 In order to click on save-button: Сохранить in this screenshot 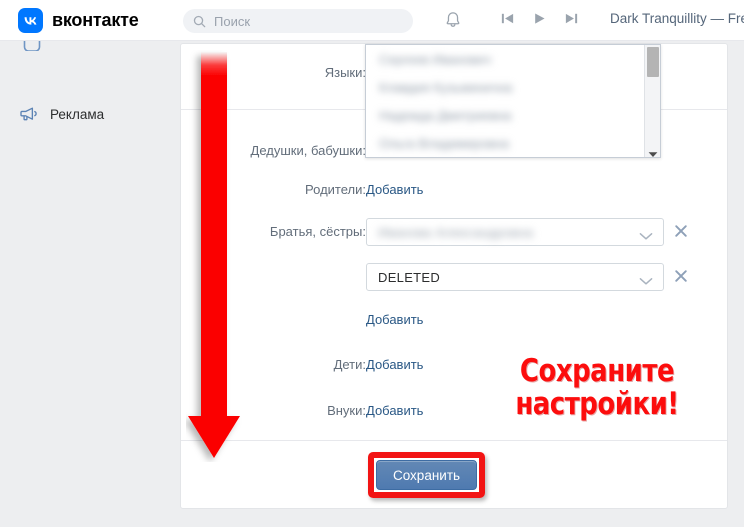, I will do `click(426, 475)`.